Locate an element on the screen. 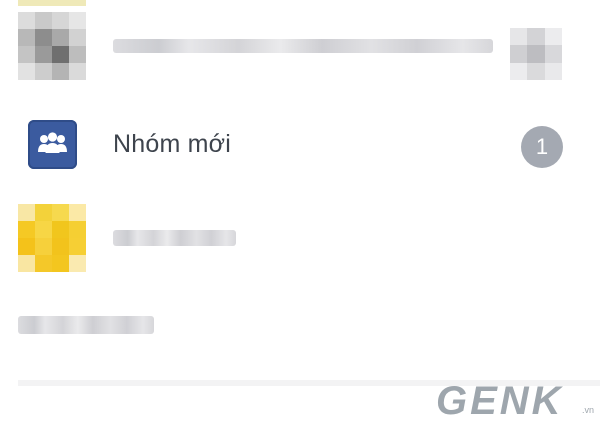 The width and height of the screenshot is (600, 422). group-icon is located at coordinates (52, 144).